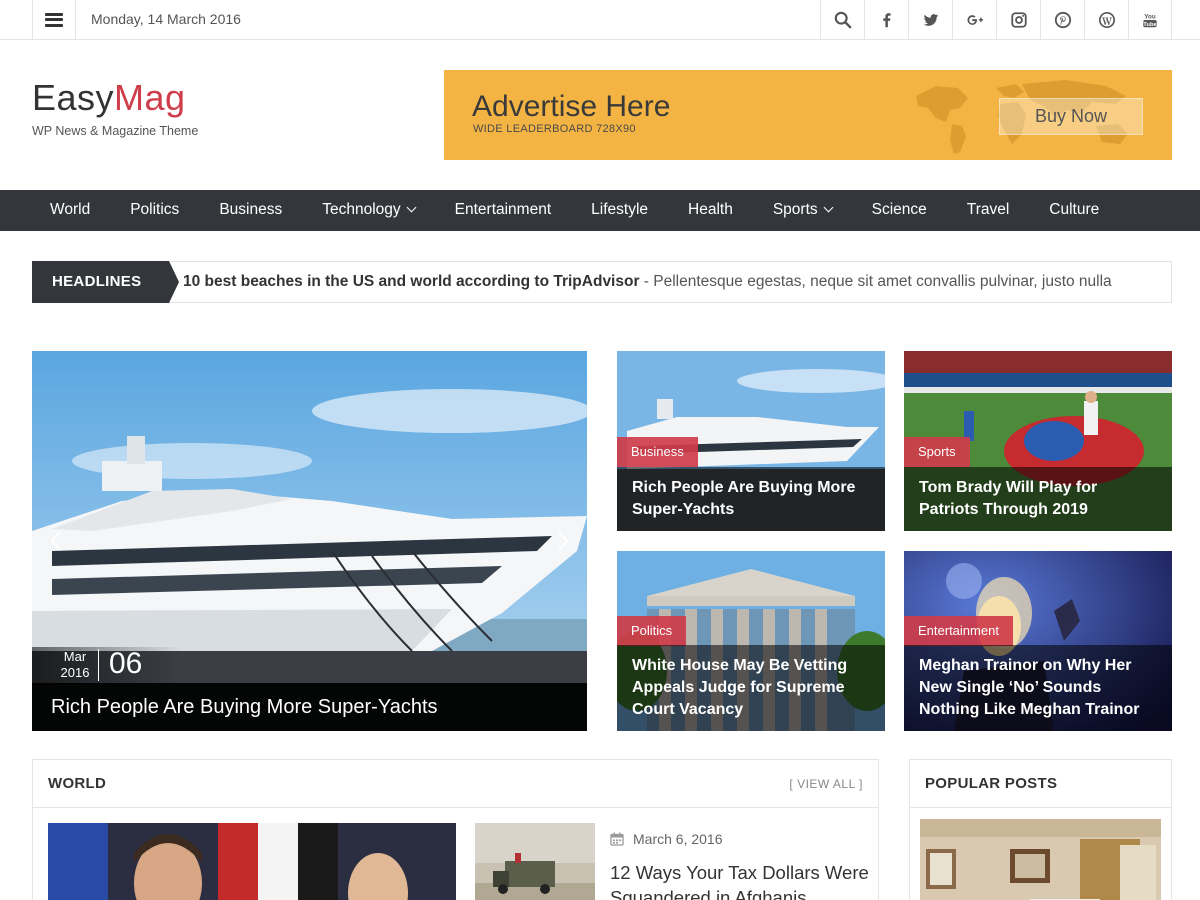 This screenshot has width=1200, height=900. I want to click on nav-label: Culture, so click(1074, 209).